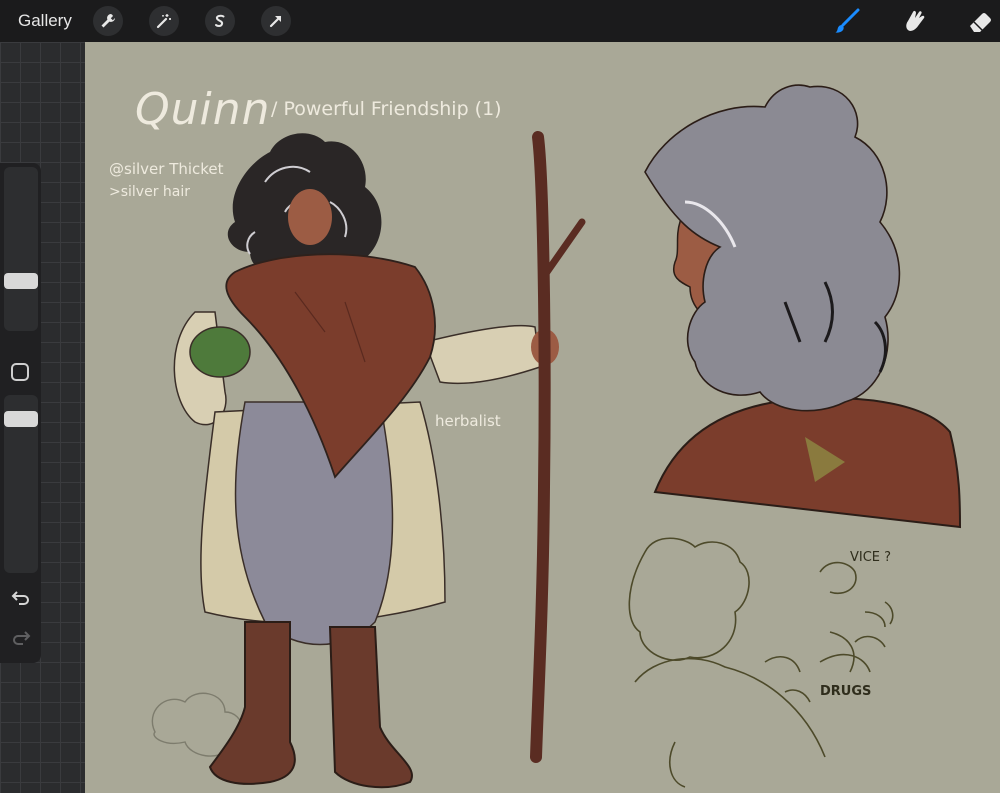 This screenshot has width=1000, height=793. I want to click on brush-icon, so click(847, 20).